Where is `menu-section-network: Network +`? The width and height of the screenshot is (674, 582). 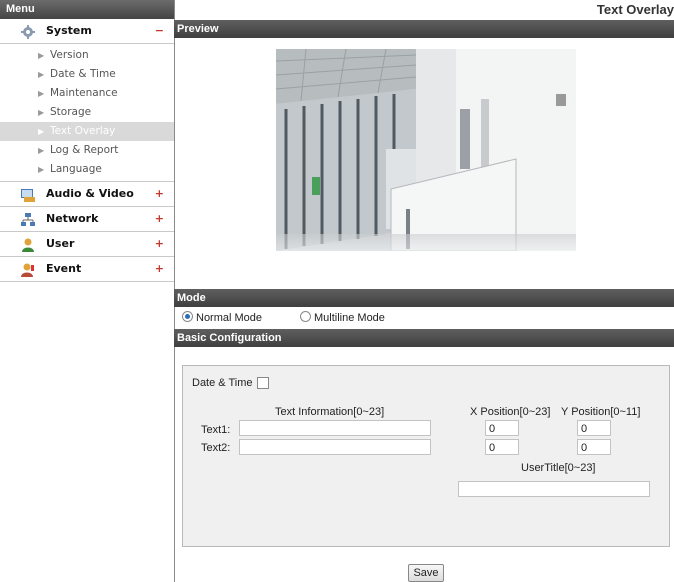 menu-section-network: Network + is located at coordinates (87, 219).